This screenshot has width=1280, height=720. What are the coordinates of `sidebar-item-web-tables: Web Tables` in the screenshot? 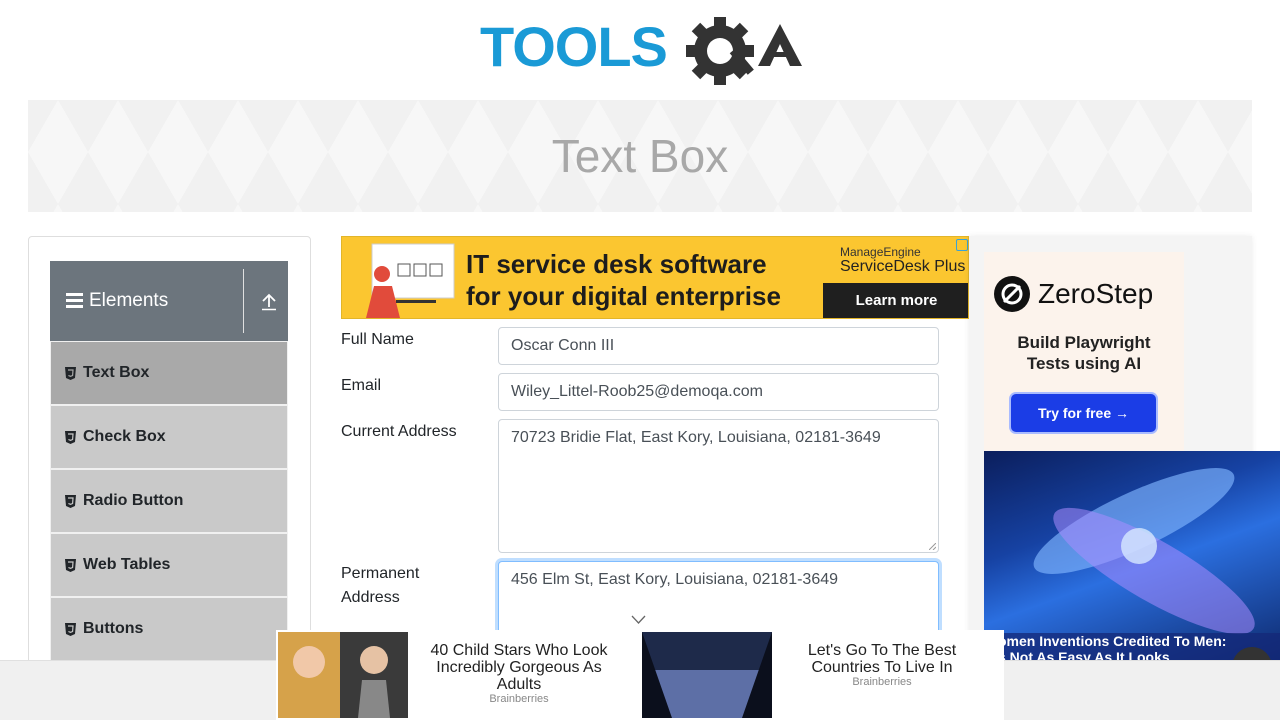 It's located at (169, 565).